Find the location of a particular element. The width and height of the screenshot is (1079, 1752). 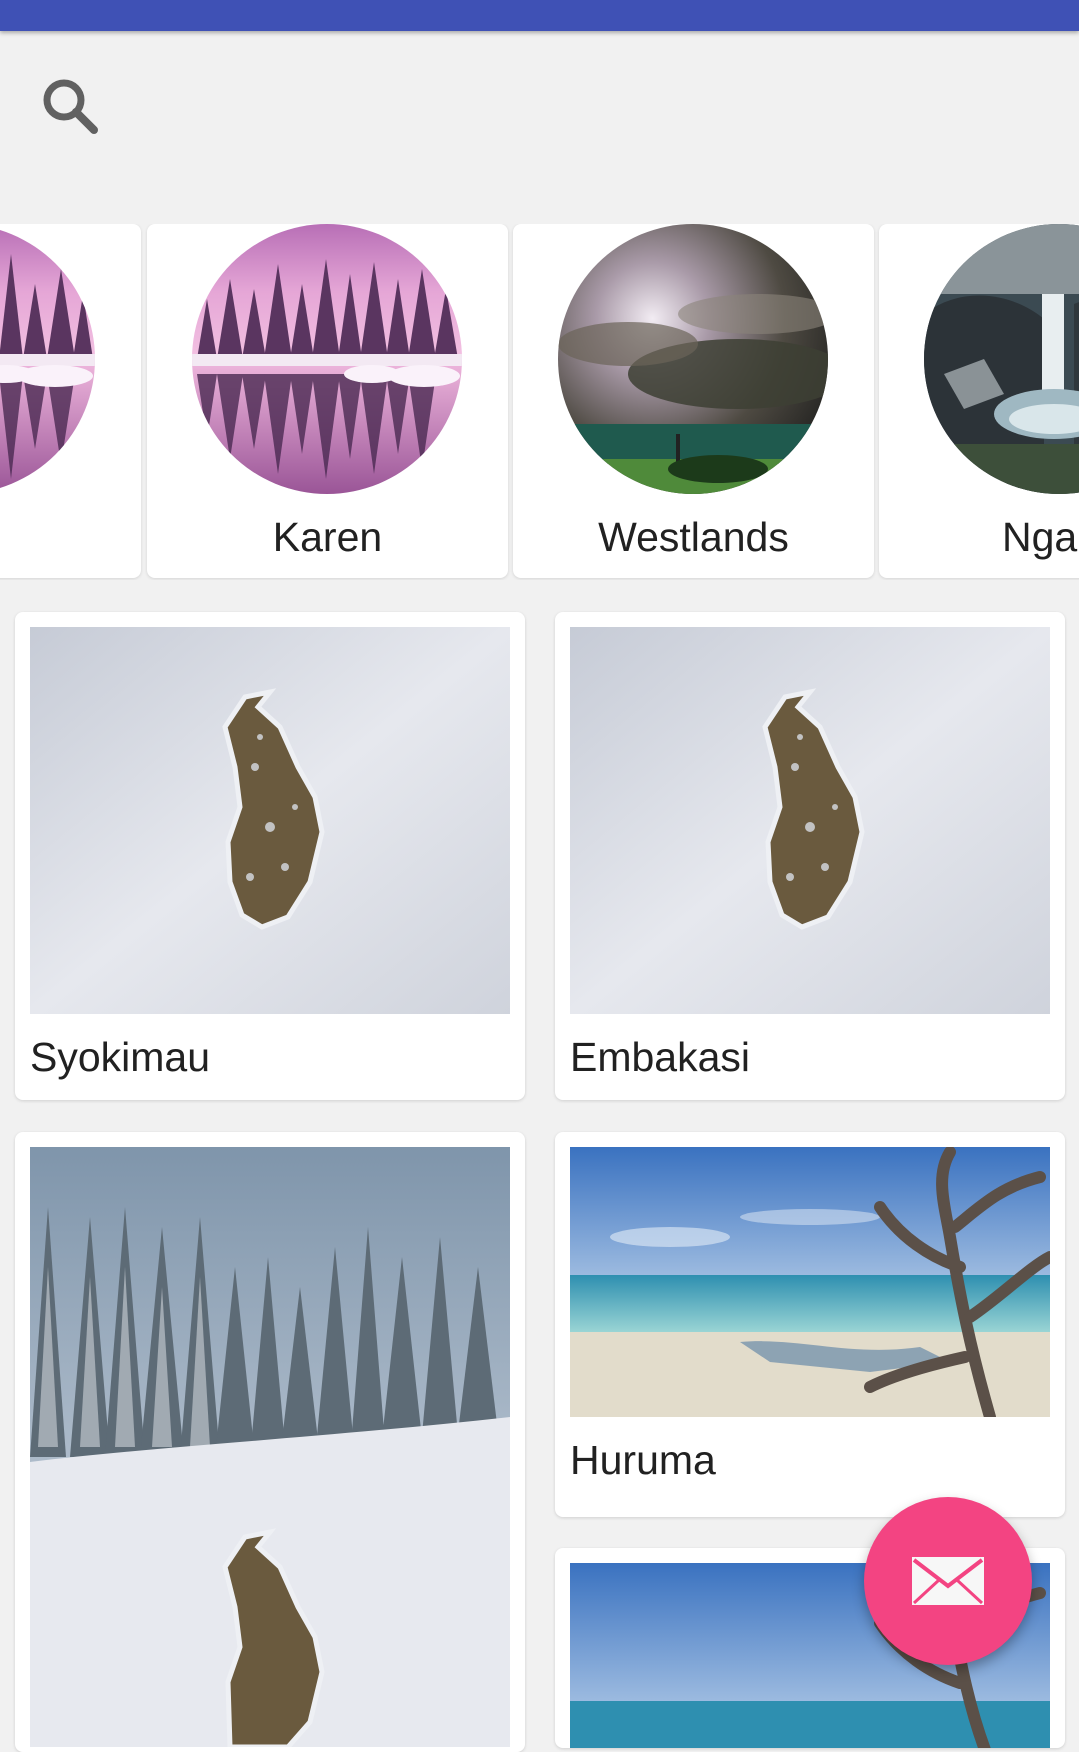

compose-mail-button is located at coordinates (948, 1581).